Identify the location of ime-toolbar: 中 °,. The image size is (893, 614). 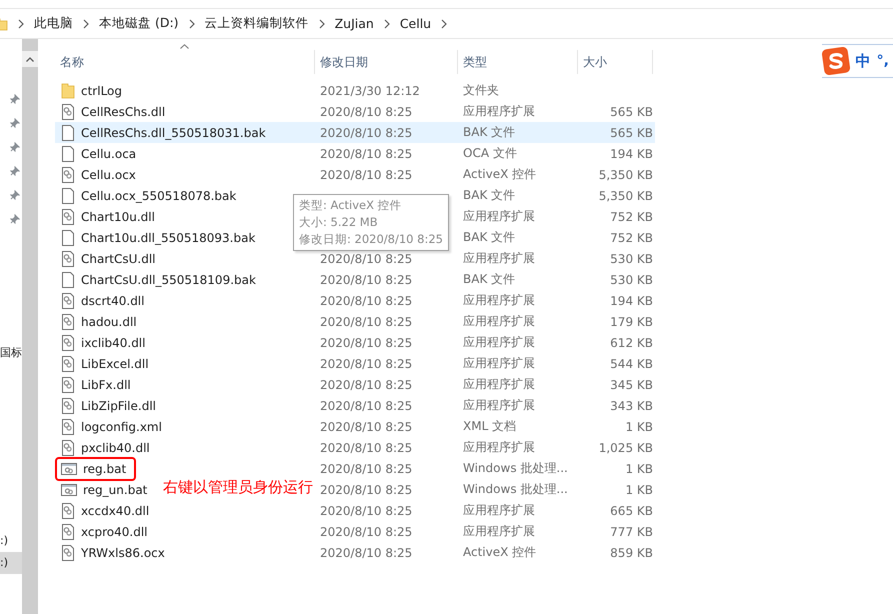
(857, 61).